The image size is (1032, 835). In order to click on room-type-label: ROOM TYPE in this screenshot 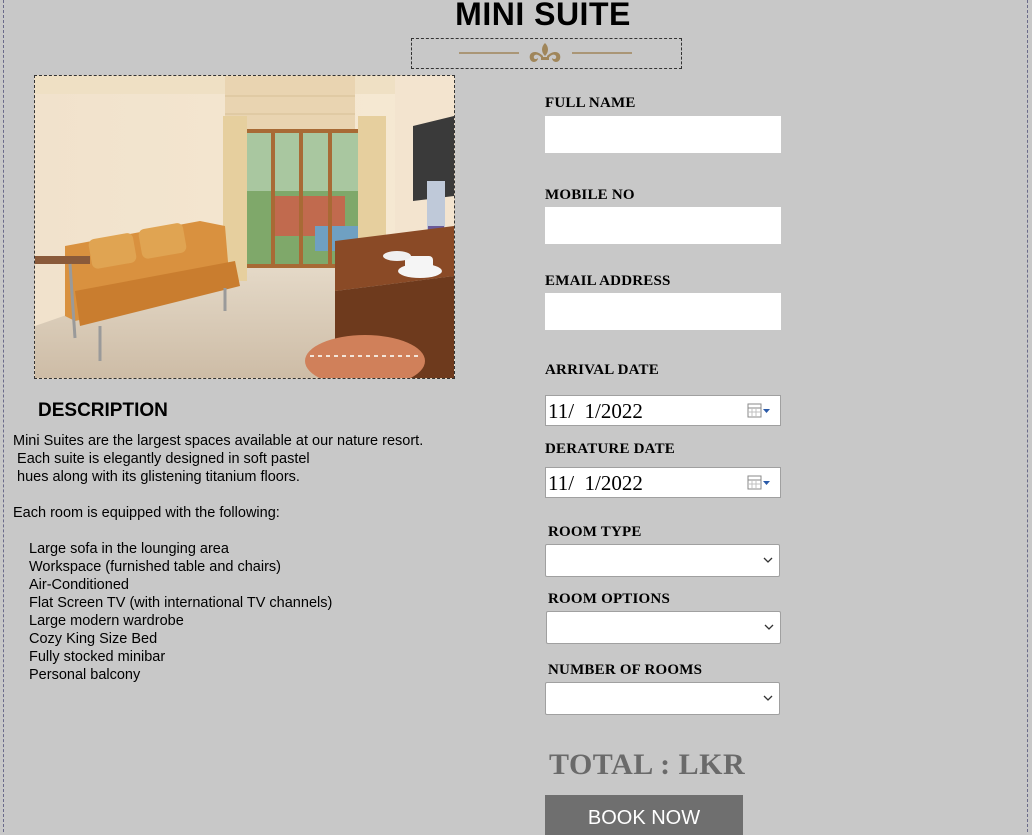, I will do `click(595, 532)`.